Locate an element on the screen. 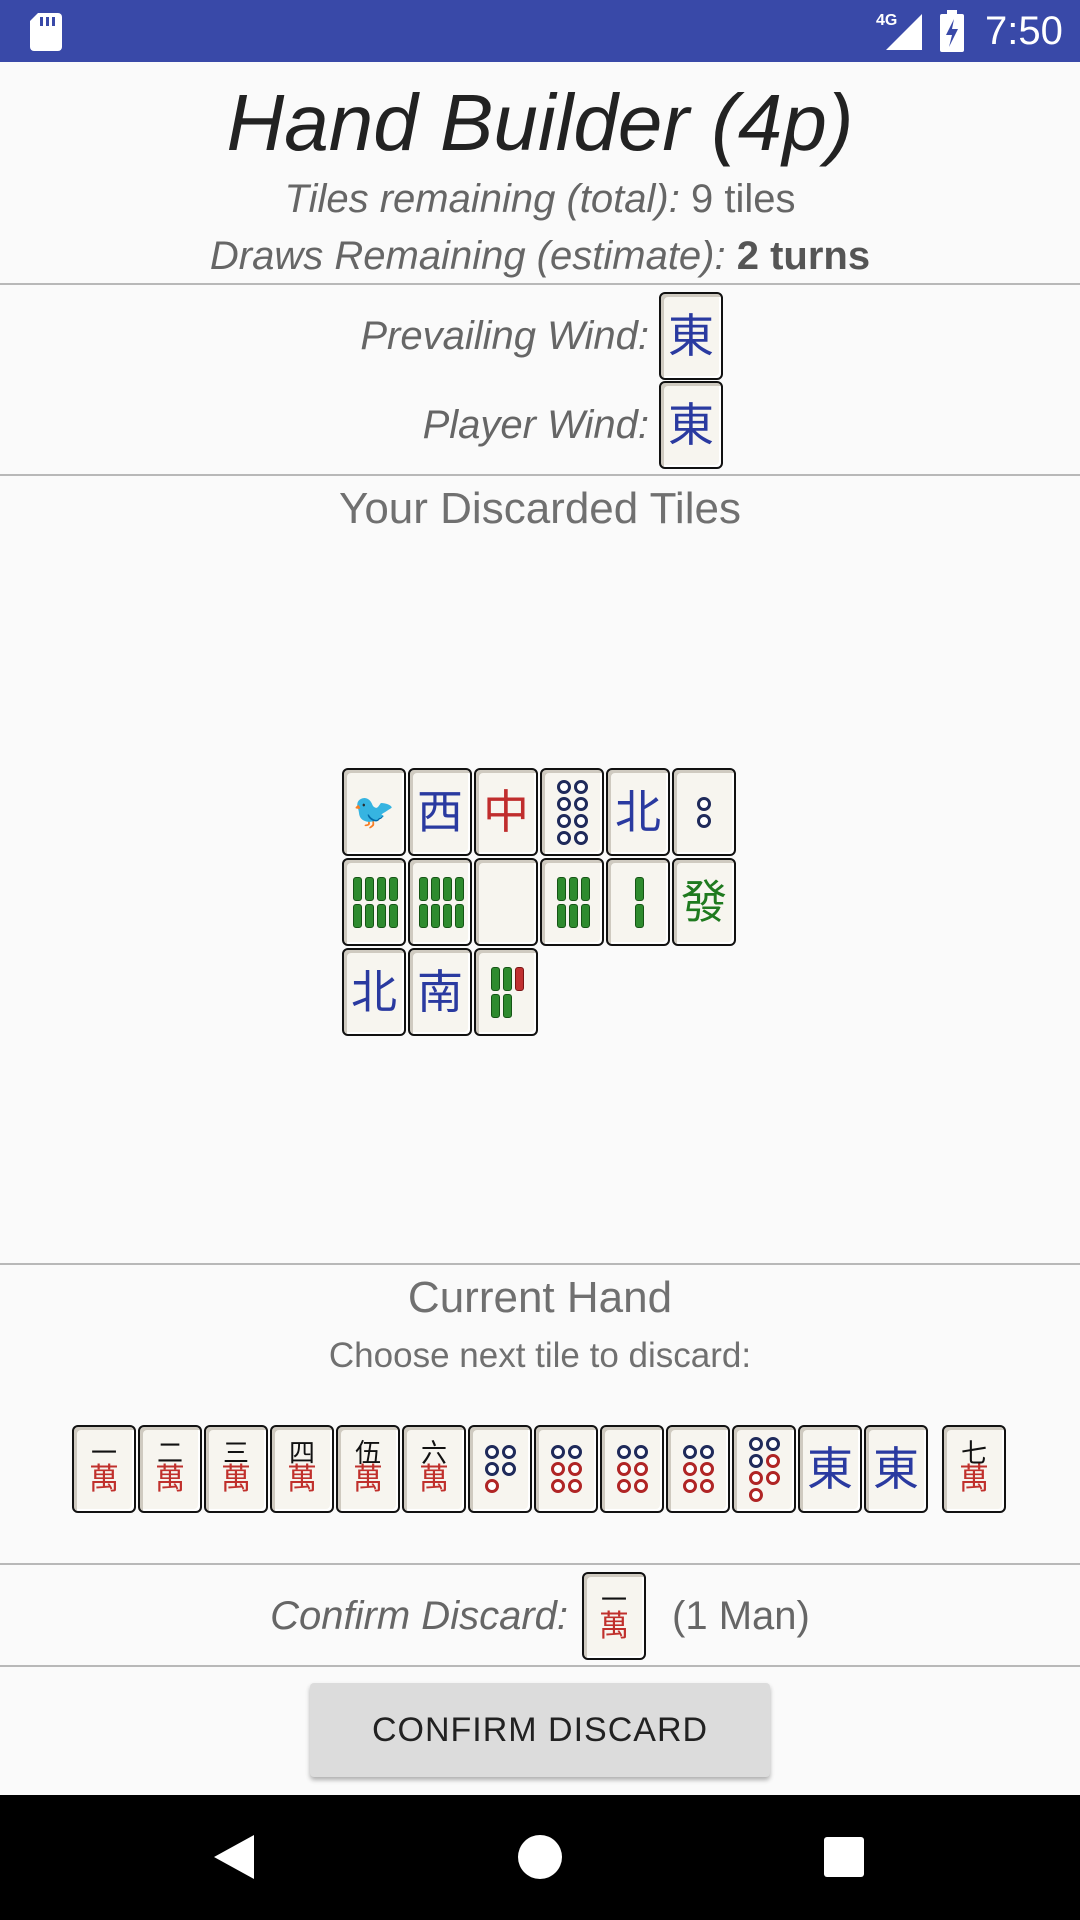 The image size is (1080, 1920). tiles-remaining-value: 9 tiles is located at coordinates (743, 199).